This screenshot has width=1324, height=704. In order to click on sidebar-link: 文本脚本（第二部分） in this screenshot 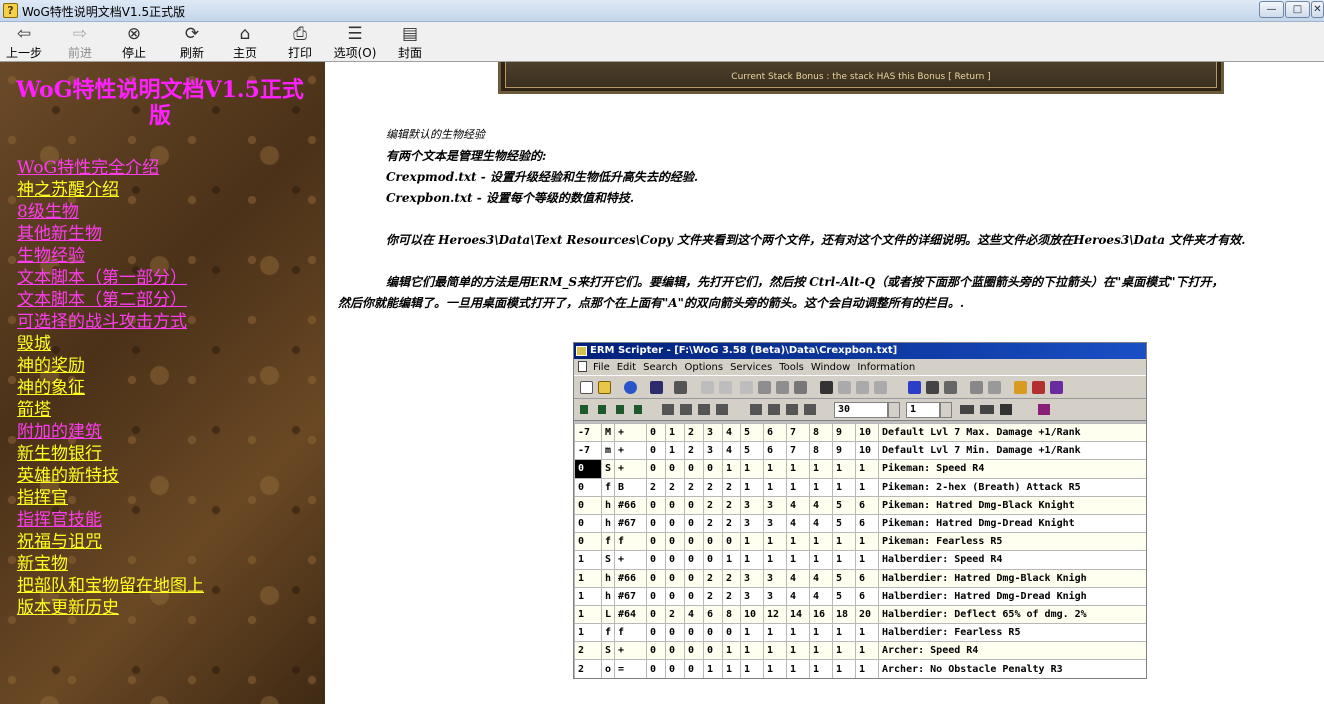, I will do `click(102, 300)`.